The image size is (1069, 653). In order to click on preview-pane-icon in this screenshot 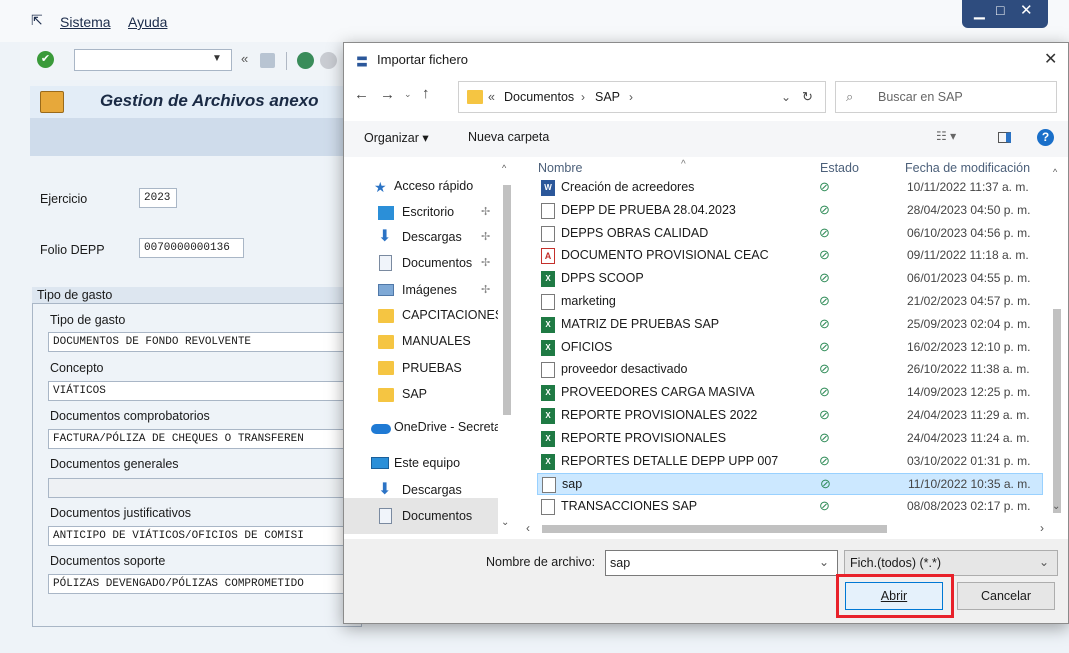, I will do `click(1004, 137)`.